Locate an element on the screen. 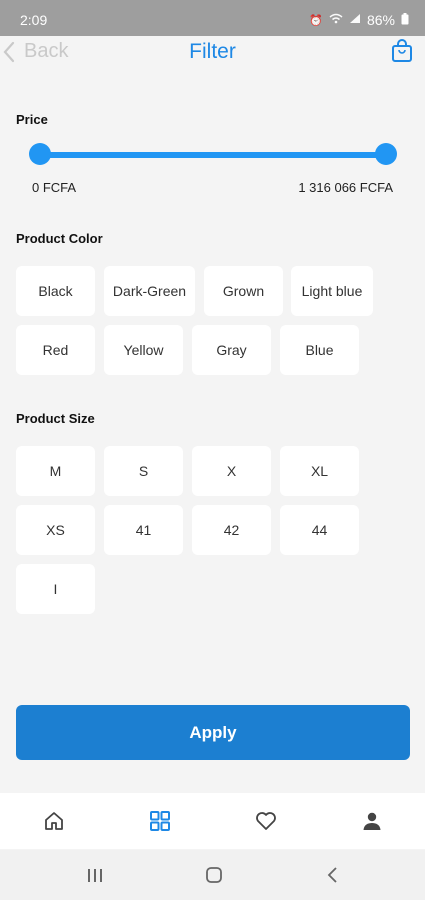  size-chip: 41 is located at coordinates (143, 530).